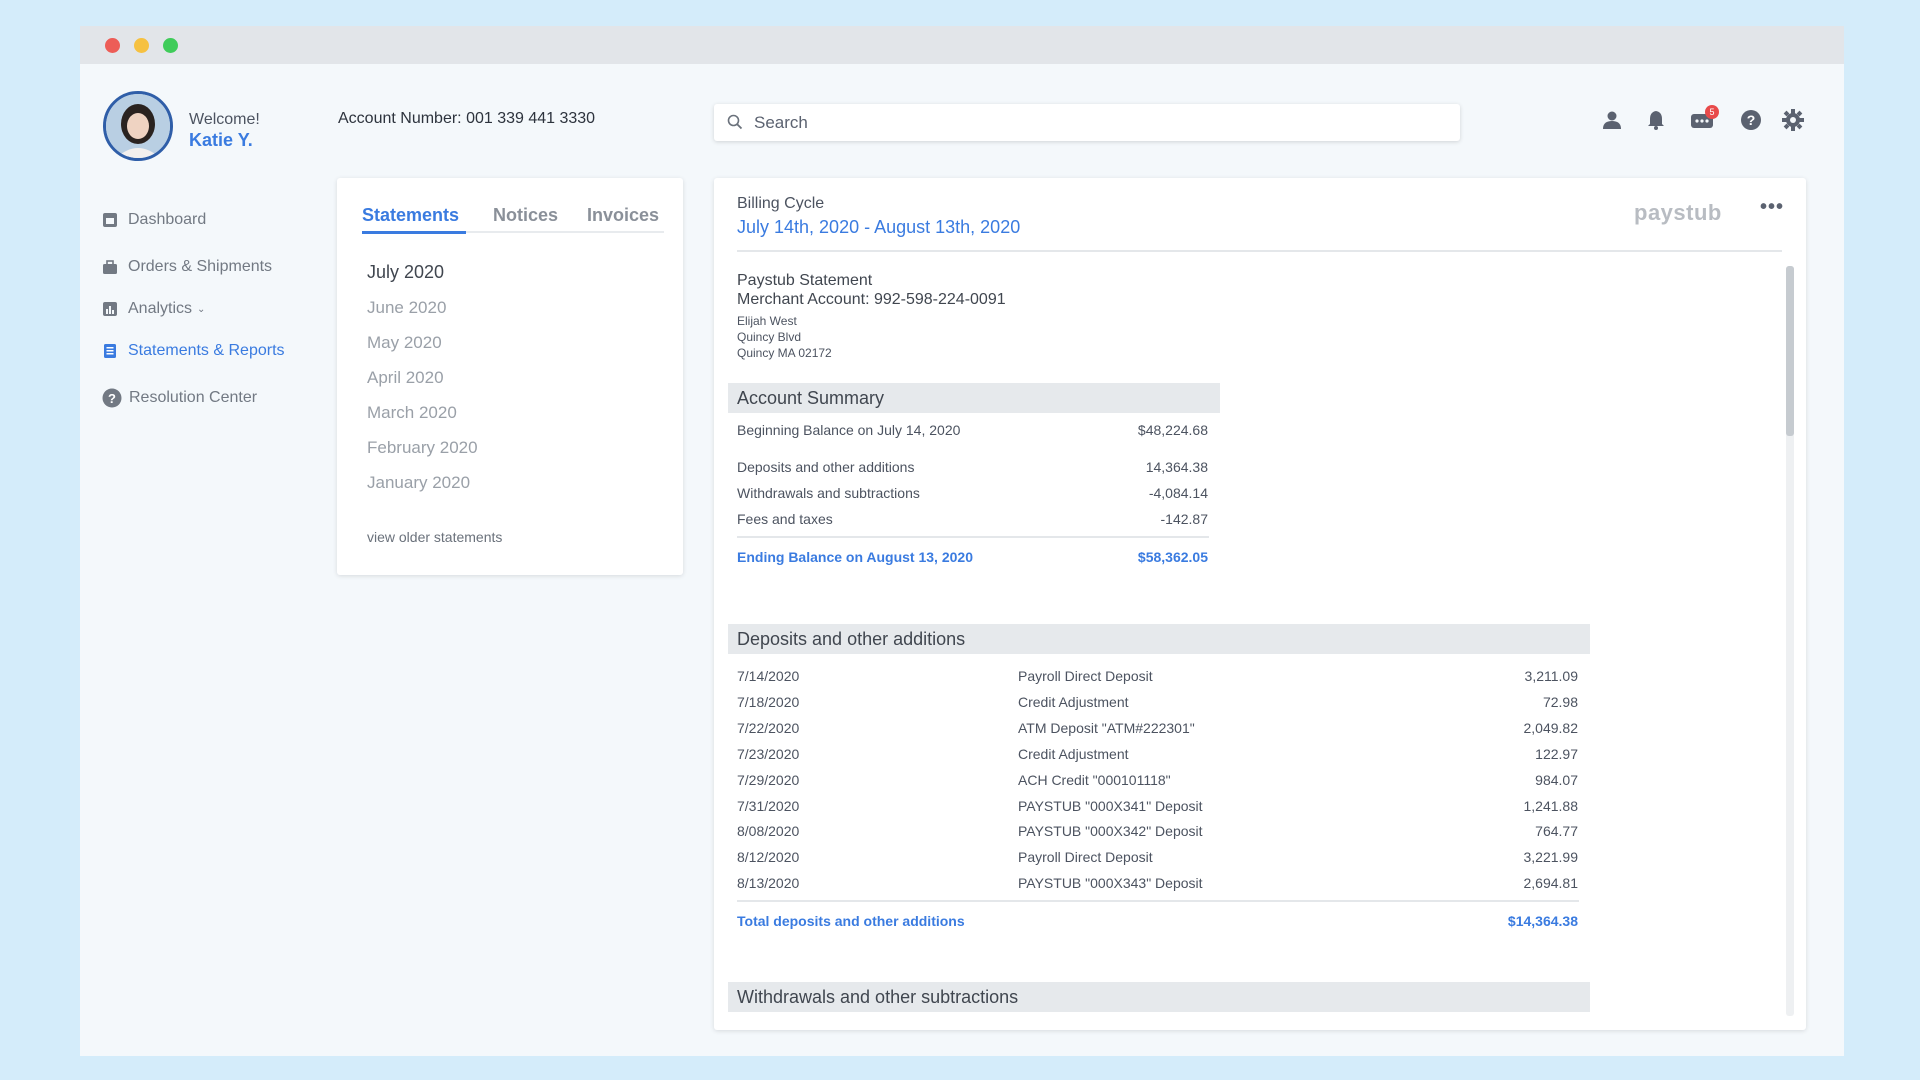 The width and height of the screenshot is (1920, 1080). What do you see at coordinates (1551, 857) in the screenshot?
I see `deposit-amount: 3,221.99` at bounding box center [1551, 857].